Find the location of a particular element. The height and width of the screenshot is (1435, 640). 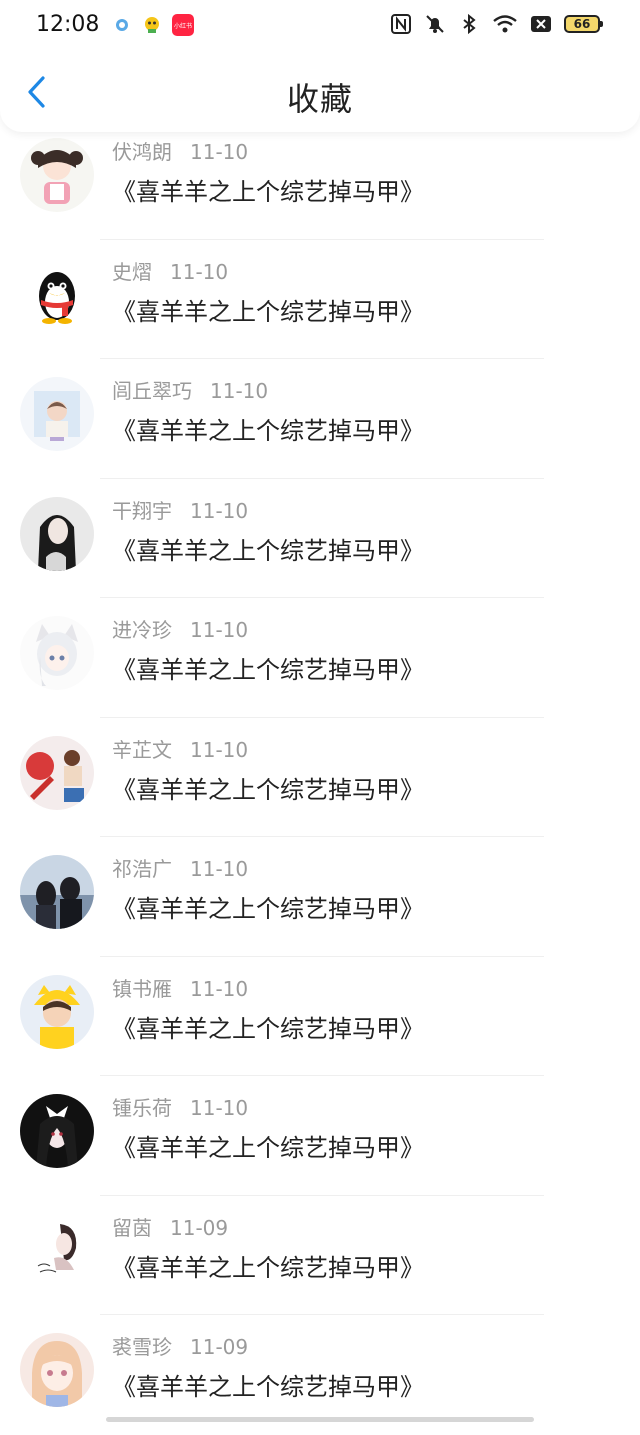

bluetooth-icon is located at coordinates (469, 24).